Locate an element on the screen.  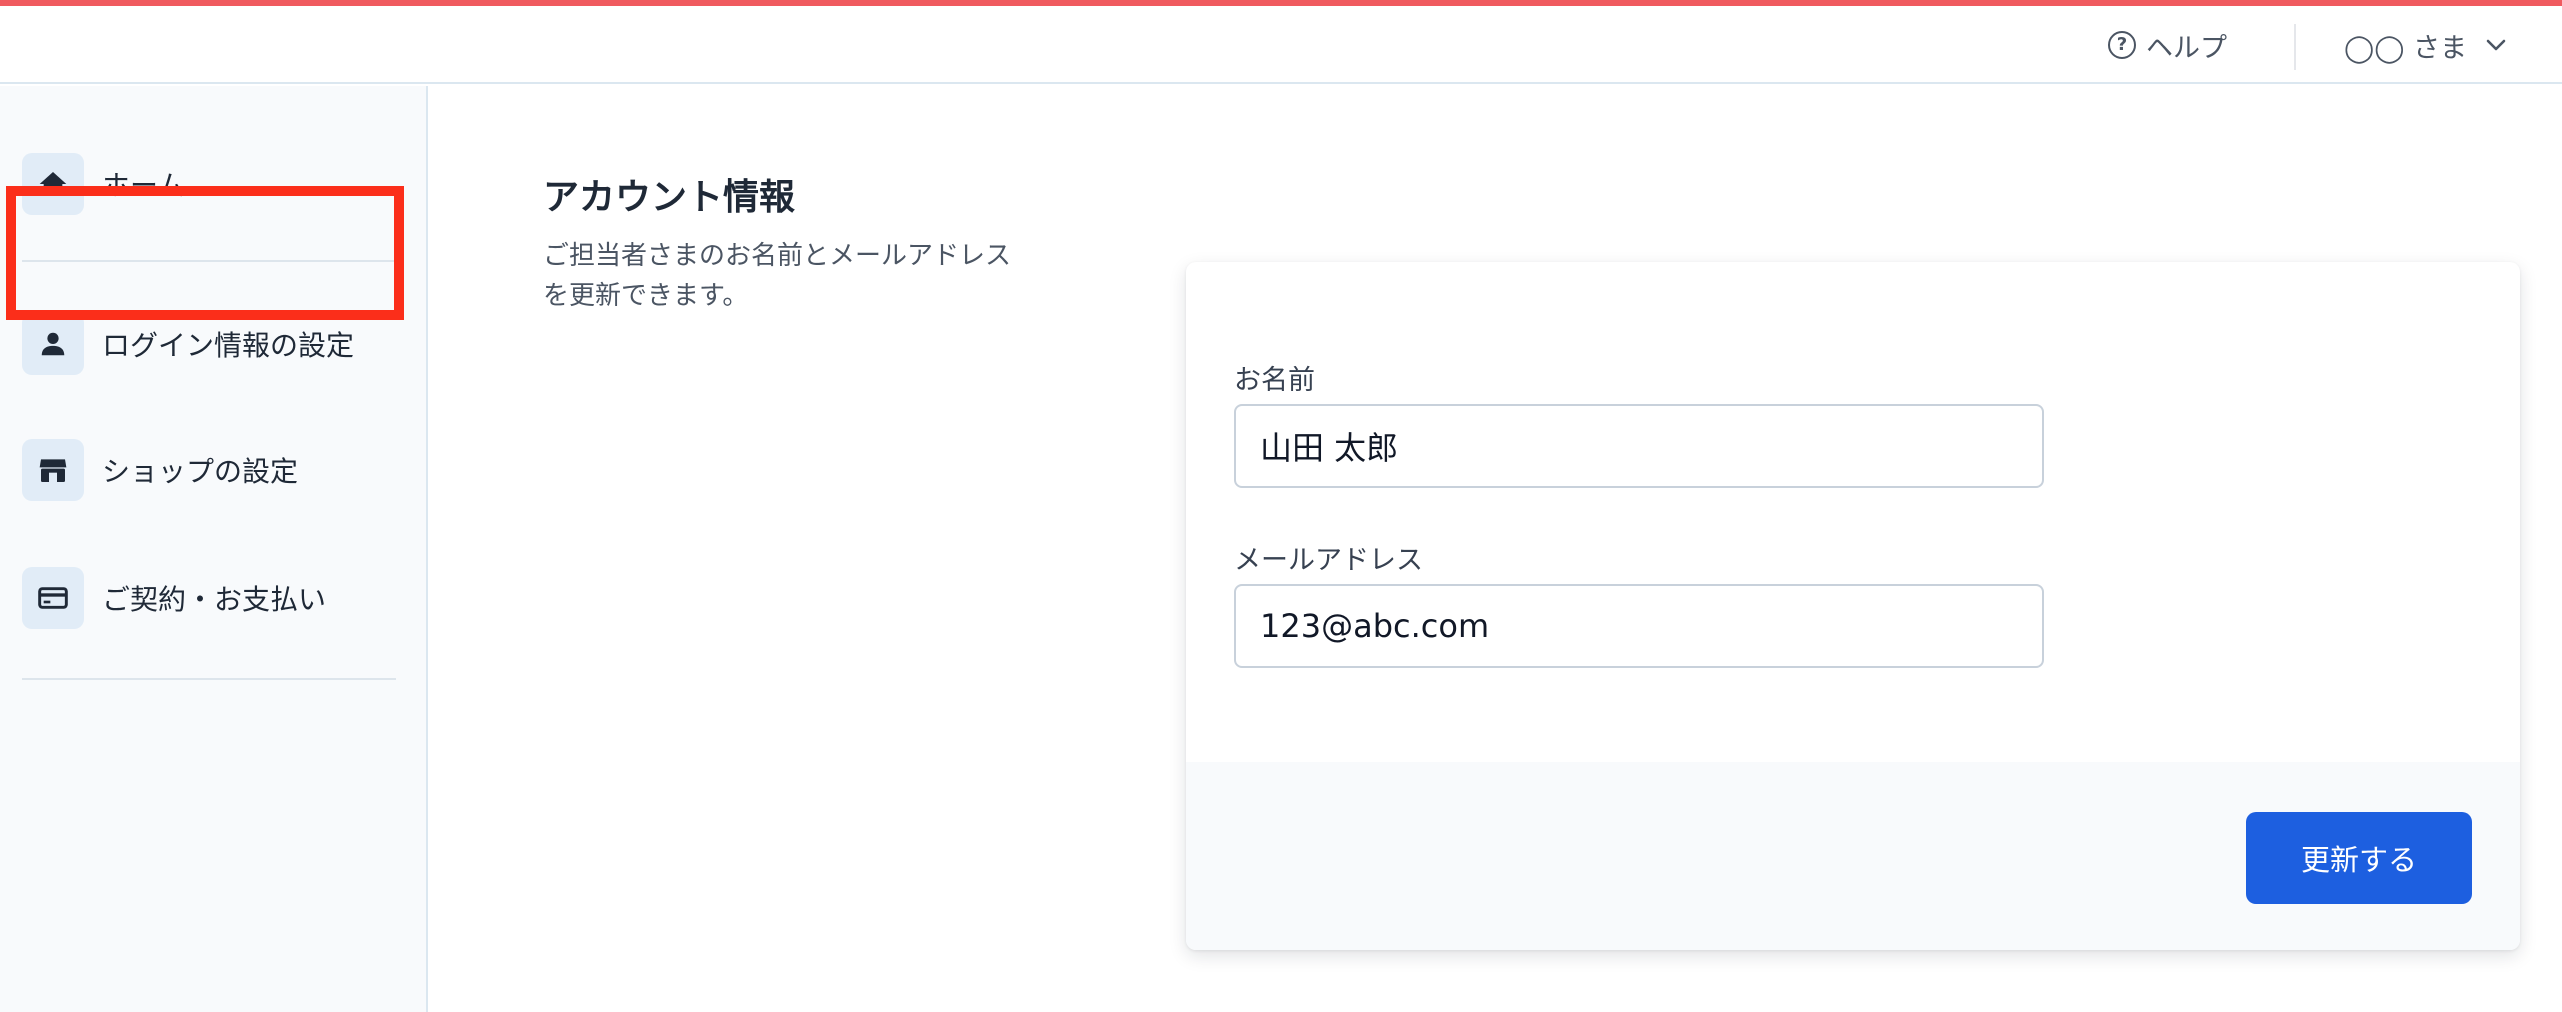
name-label: お名前 is located at coordinates (1274, 380).